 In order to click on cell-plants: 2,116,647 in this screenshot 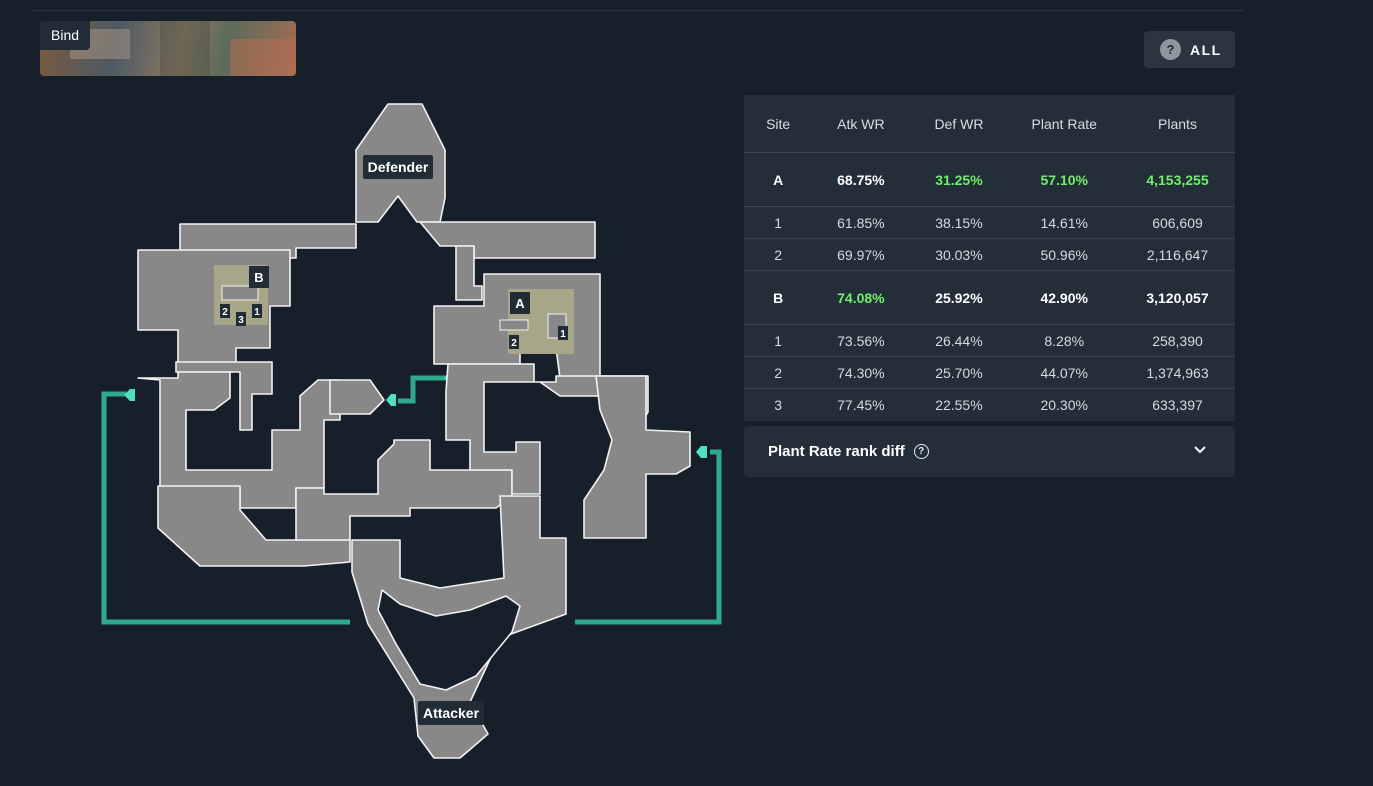, I will do `click(1177, 254)`.